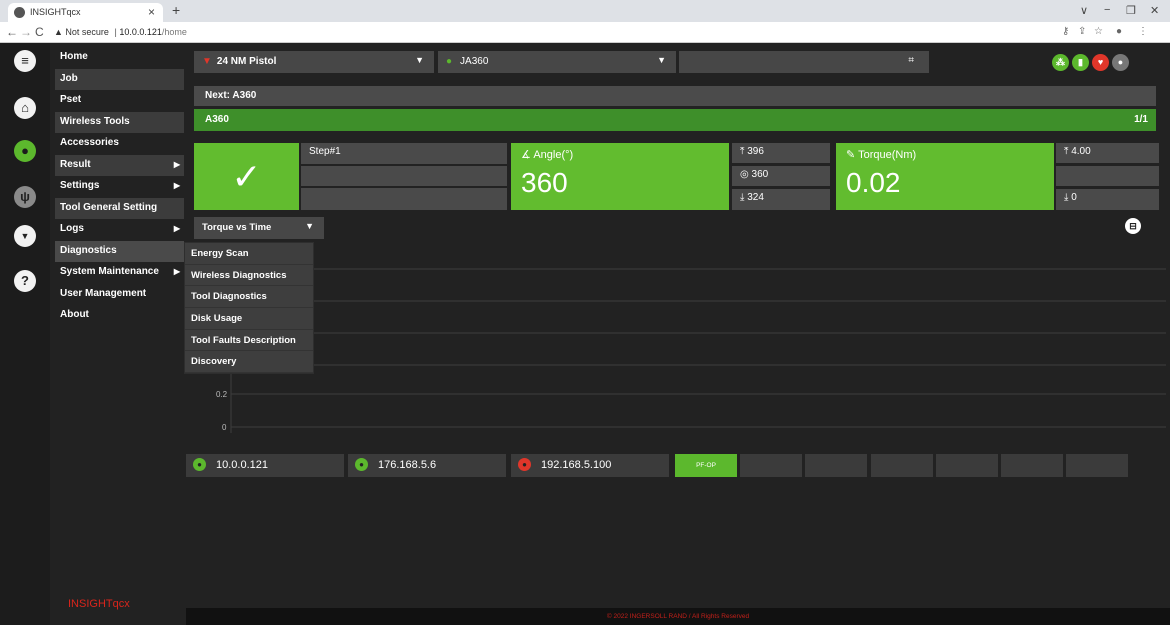  I want to click on submenu-item-discovery: Discovery, so click(249, 362).